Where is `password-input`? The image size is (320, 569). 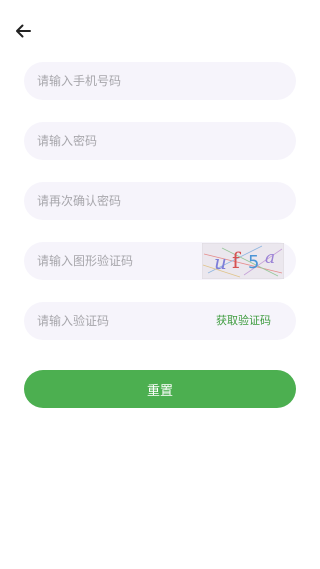
password-input is located at coordinates (166, 141).